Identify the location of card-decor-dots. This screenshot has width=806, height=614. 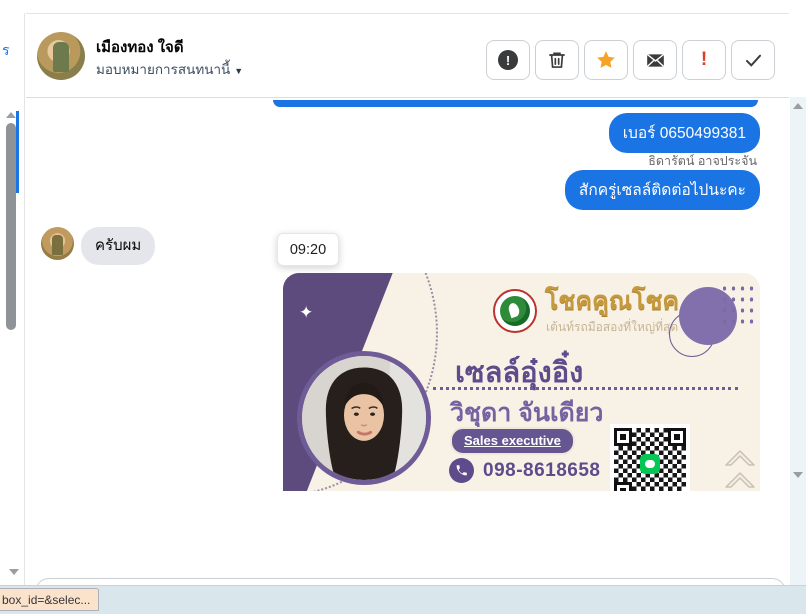
(739, 306).